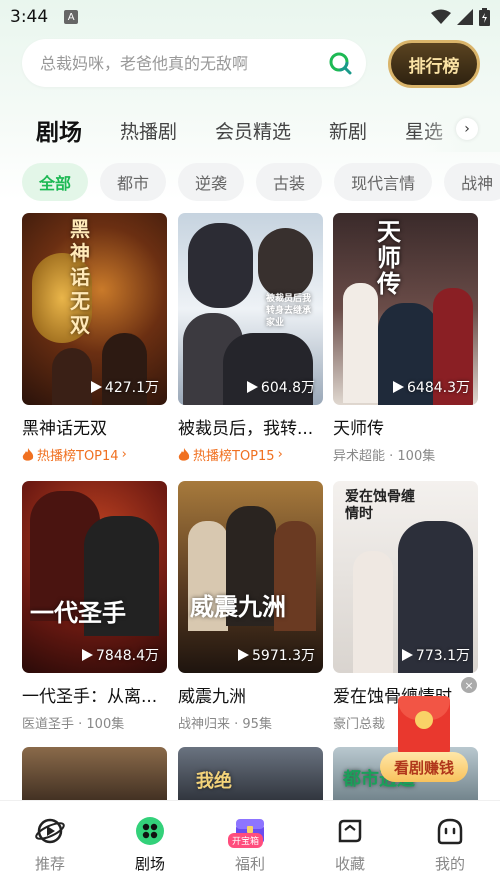 This screenshot has height=888, width=500. Describe the element at coordinates (250, 17) in the screenshot. I see `status-bar: 3:44 A` at that location.